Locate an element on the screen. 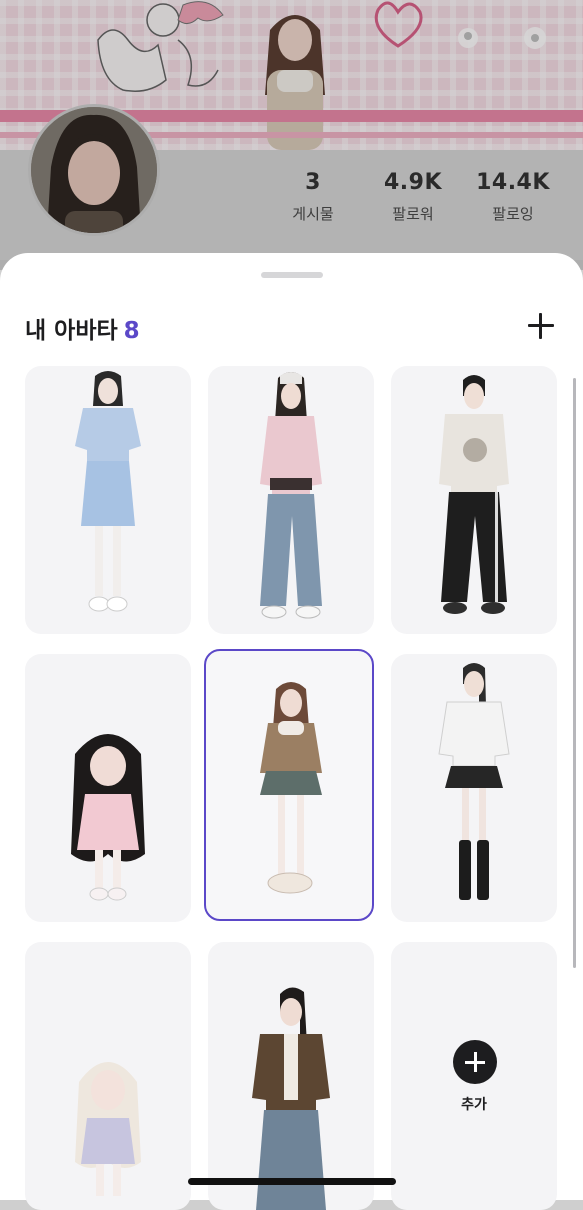 The image size is (583, 1210). add-avatar-button is located at coordinates (541, 326).